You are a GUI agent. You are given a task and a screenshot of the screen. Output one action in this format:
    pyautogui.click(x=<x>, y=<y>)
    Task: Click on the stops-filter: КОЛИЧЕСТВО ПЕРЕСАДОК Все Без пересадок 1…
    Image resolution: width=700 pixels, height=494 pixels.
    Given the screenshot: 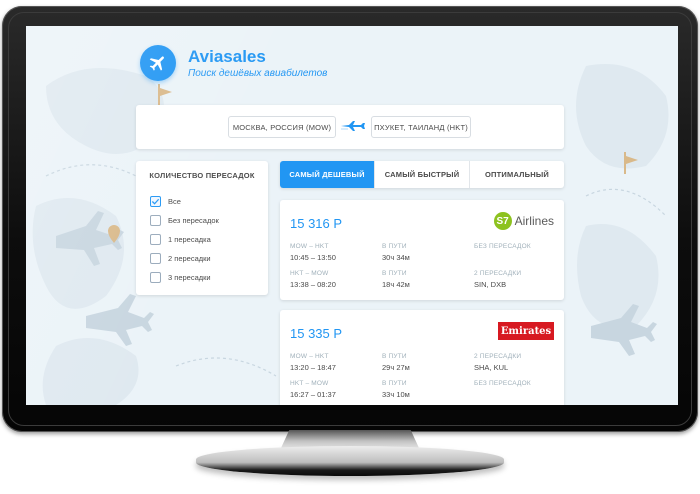 What is the action you would take?
    pyautogui.click(x=202, y=228)
    